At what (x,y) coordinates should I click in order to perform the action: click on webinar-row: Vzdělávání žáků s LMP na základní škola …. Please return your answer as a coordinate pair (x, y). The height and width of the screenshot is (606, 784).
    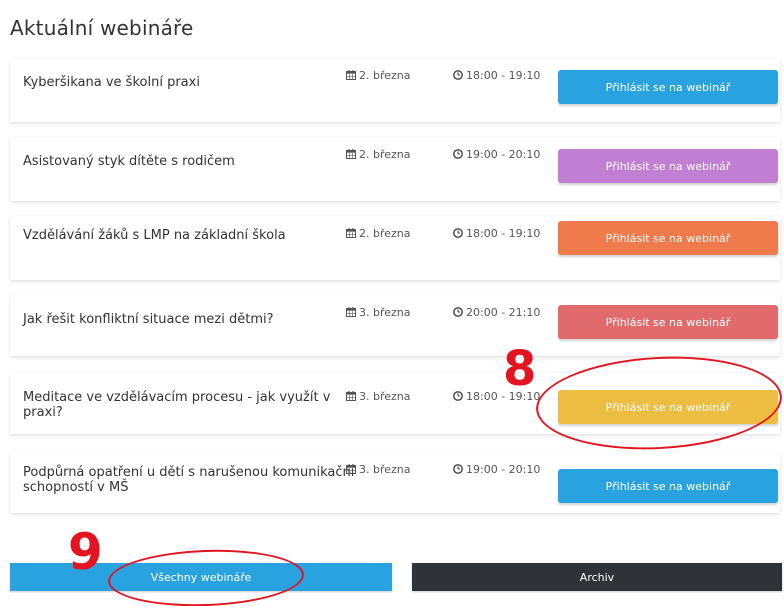
    Looking at the image, I should click on (395, 248).